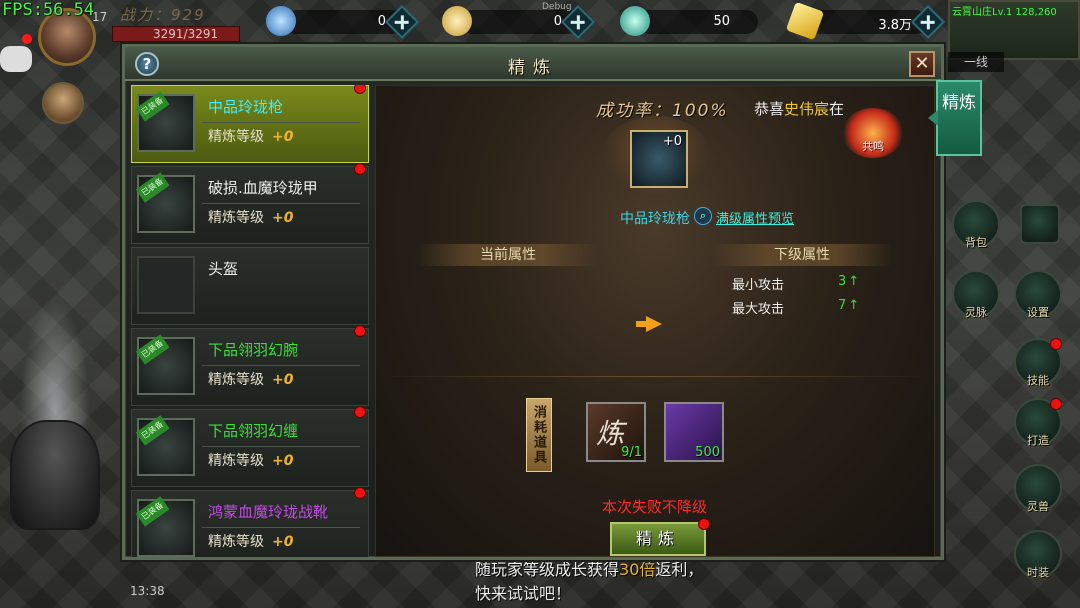  What do you see at coordinates (703, 216) in the screenshot?
I see `magnifier-icon: ⌕` at bounding box center [703, 216].